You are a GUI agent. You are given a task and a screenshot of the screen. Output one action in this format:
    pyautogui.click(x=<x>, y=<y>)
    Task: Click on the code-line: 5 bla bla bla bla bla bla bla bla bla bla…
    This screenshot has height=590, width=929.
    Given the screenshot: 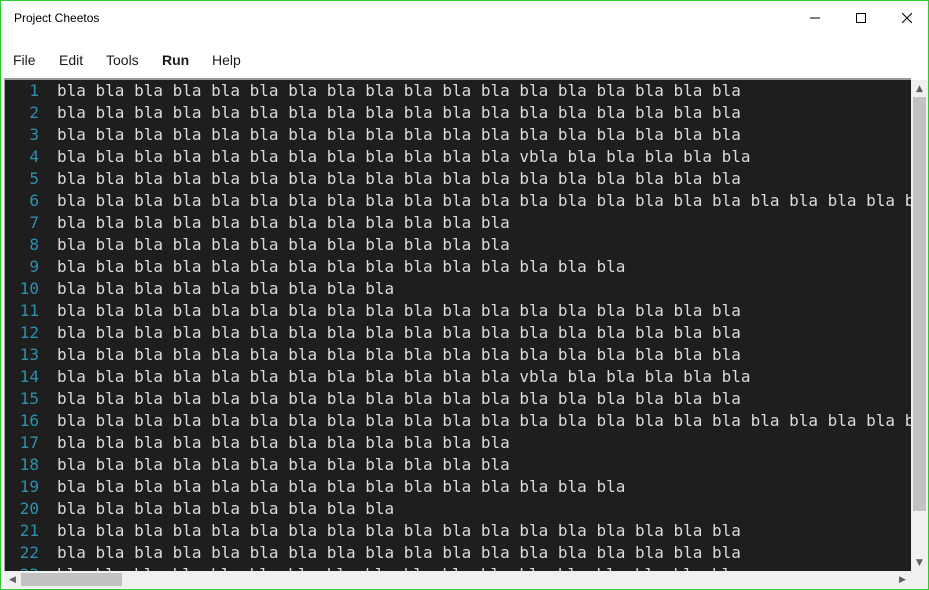 What is the action you would take?
    pyautogui.click(x=373, y=179)
    